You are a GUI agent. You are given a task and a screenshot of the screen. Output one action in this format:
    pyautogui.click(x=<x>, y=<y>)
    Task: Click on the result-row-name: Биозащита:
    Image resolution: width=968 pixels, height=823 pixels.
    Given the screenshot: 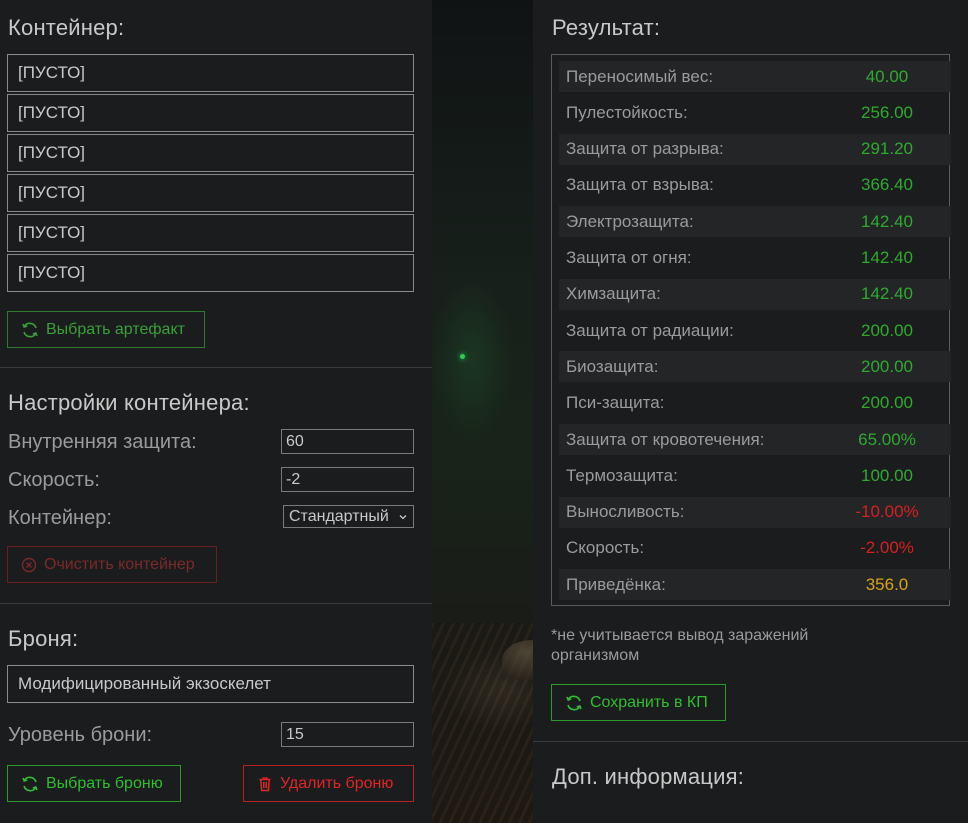 What is the action you would take?
    pyautogui.click(x=612, y=366)
    